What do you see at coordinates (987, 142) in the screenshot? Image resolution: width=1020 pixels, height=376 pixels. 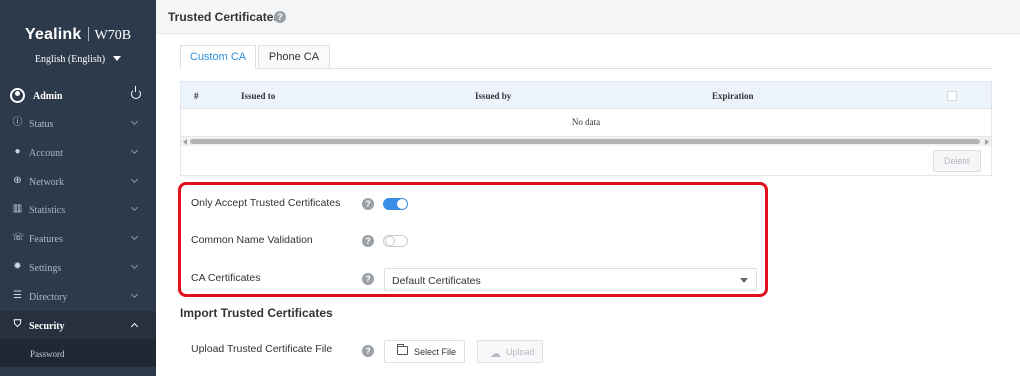 I see `scroll-right-icon` at bounding box center [987, 142].